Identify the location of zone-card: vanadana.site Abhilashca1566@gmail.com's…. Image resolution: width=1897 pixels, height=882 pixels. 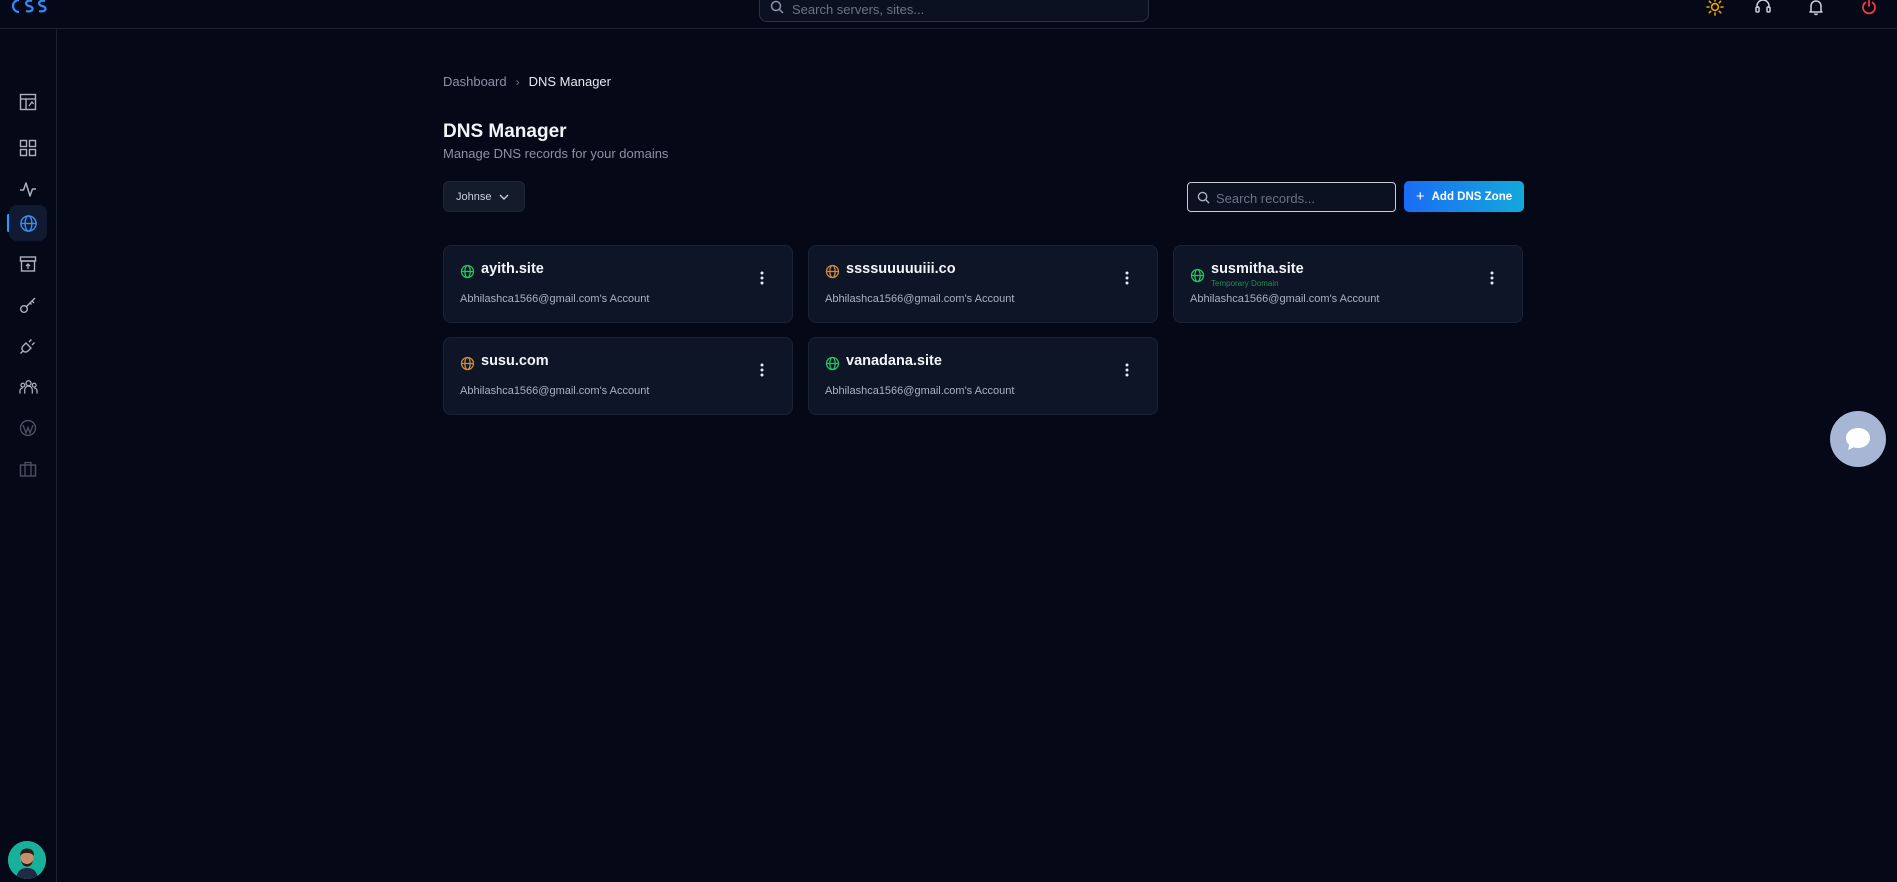
(983, 376).